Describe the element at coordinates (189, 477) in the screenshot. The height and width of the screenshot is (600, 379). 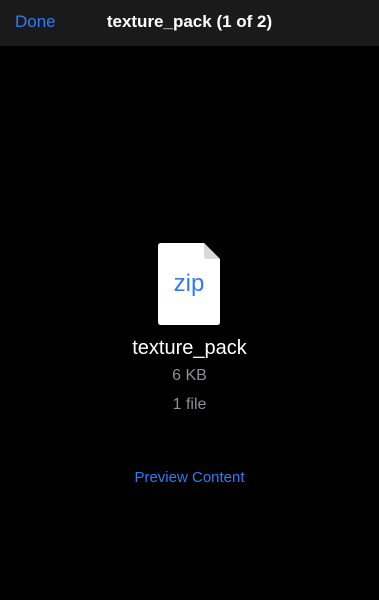
I see `preview-content-button: Preview Content` at that location.